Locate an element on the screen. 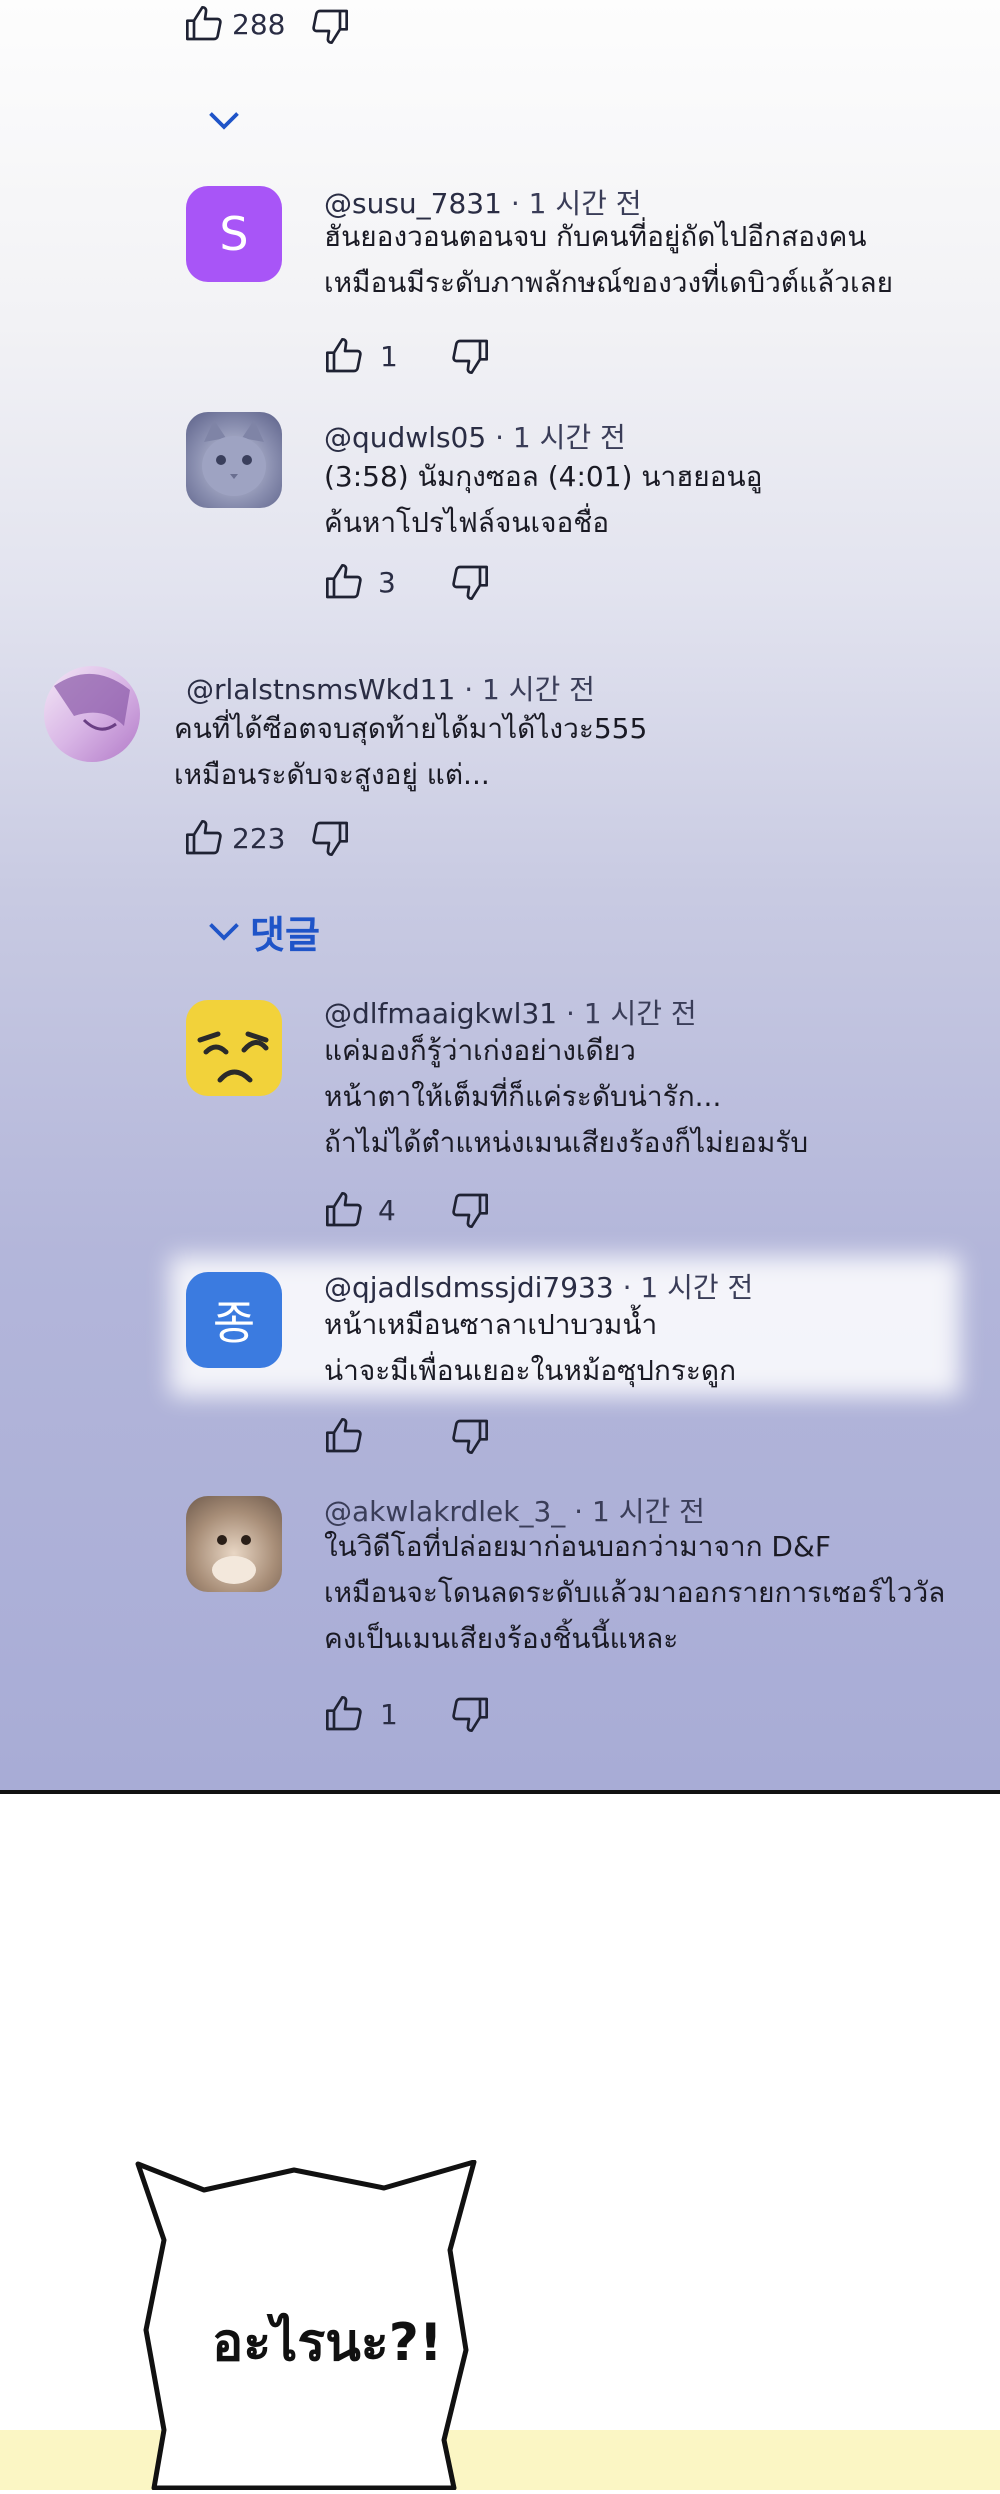  frowning-face-icon is located at coordinates (233, 1057).